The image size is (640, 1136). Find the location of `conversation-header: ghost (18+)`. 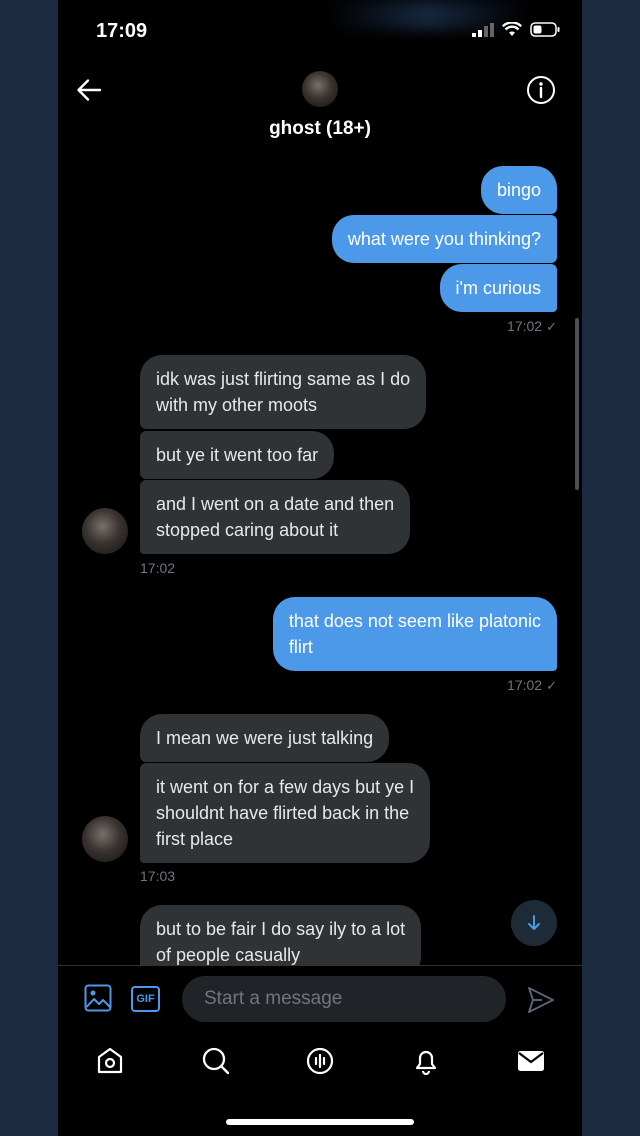

conversation-header: ghost (18+) is located at coordinates (320, 107).